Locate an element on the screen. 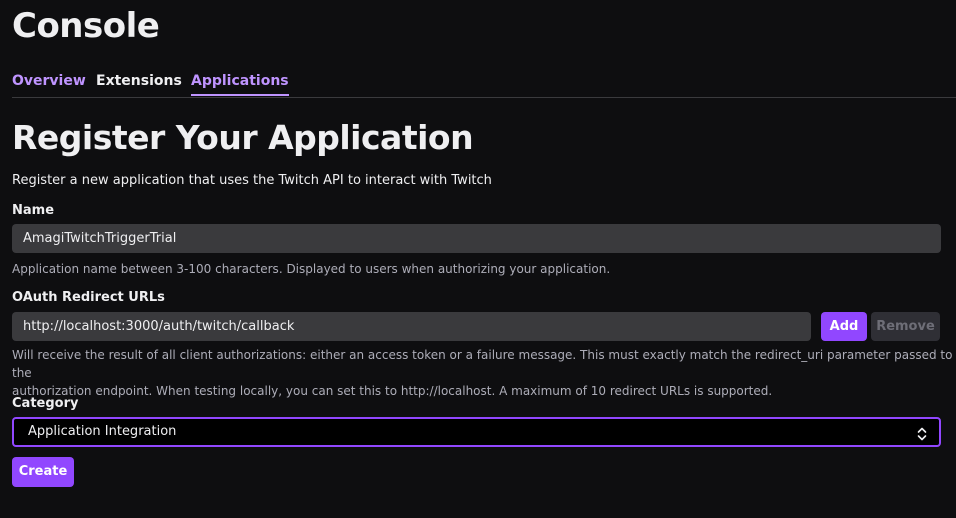 The width and height of the screenshot is (956, 518). category-label: Category is located at coordinates (45, 403).